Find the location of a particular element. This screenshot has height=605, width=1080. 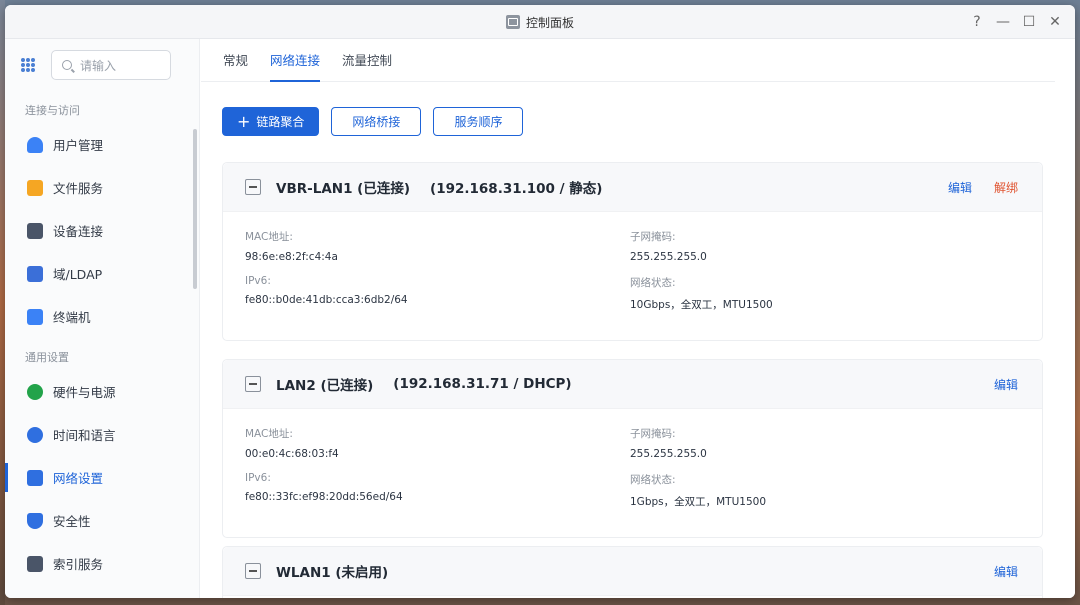

title-bar: 控制面板 ? — ☐ ✕ is located at coordinates (540, 22).